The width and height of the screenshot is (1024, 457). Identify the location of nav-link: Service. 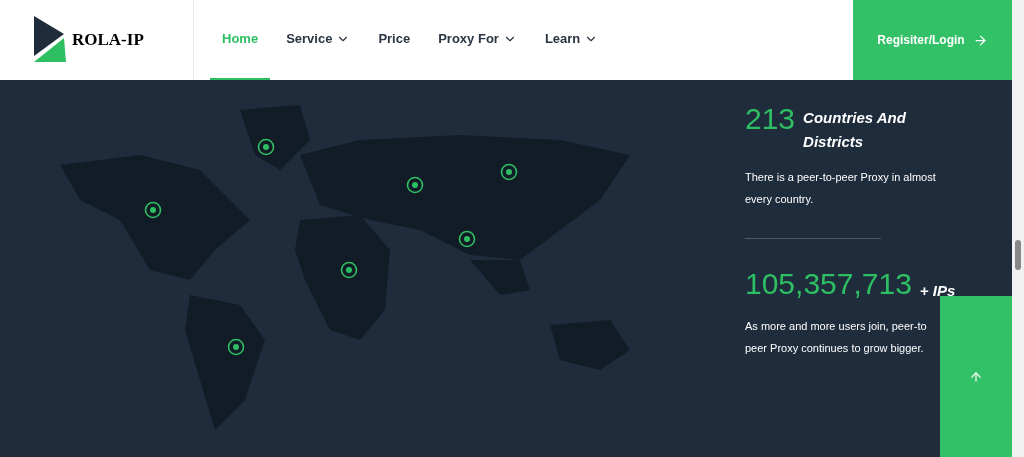
(318, 40).